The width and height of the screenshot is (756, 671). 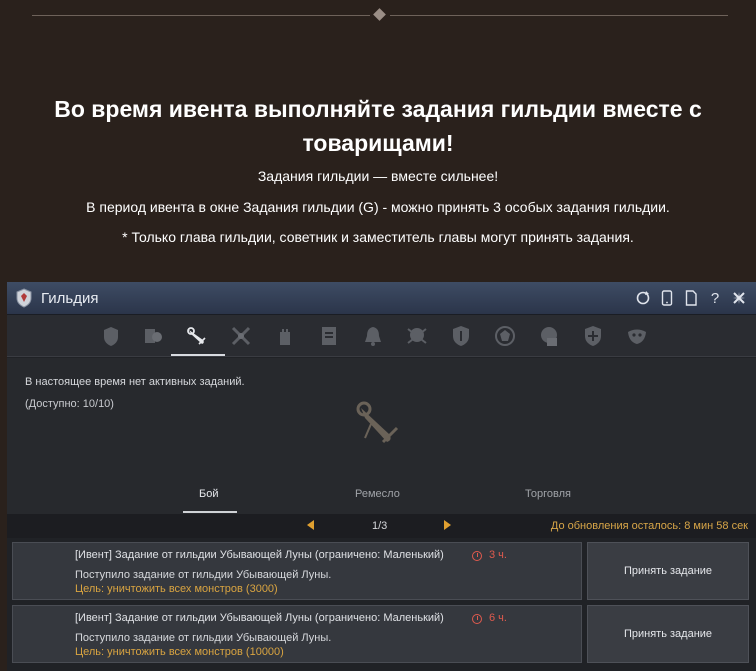 What do you see at coordinates (378, 176) in the screenshot?
I see `event-subtitle: Задания гильдии — вместе сильнее!` at bounding box center [378, 176].